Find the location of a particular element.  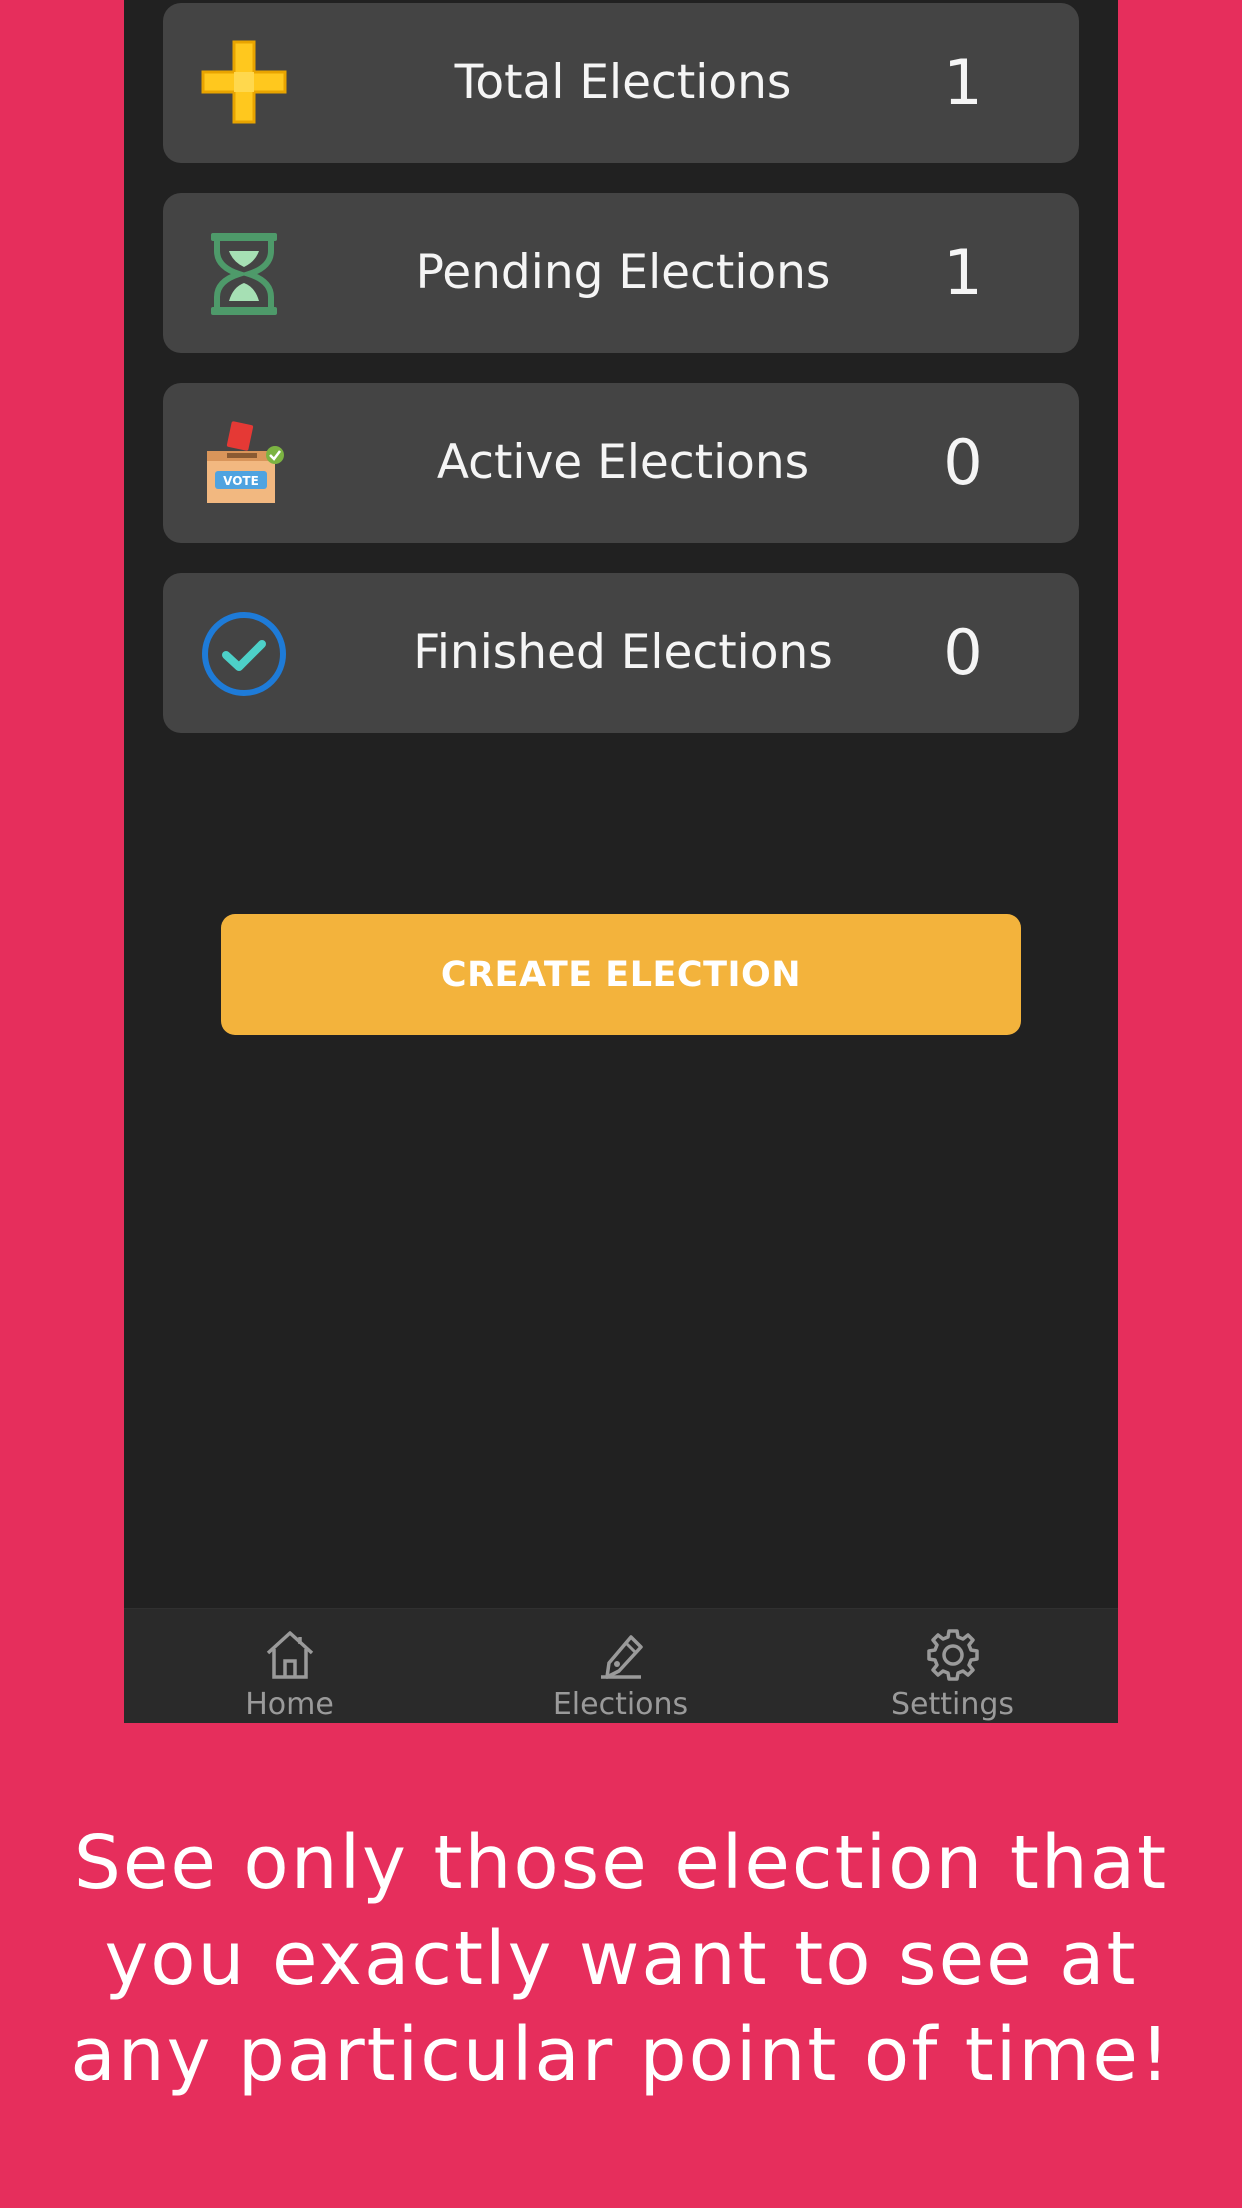

nav-elections: Elections is located at coordinates (620, 1666).